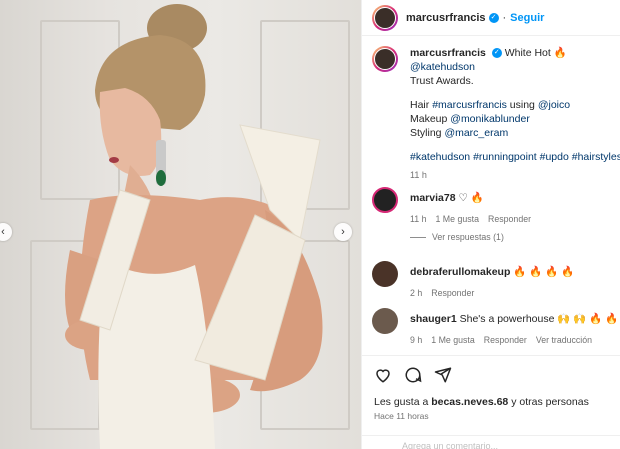 The image size is (620, 449). I want to click on comment-time: 11 h, so click(418, 219).